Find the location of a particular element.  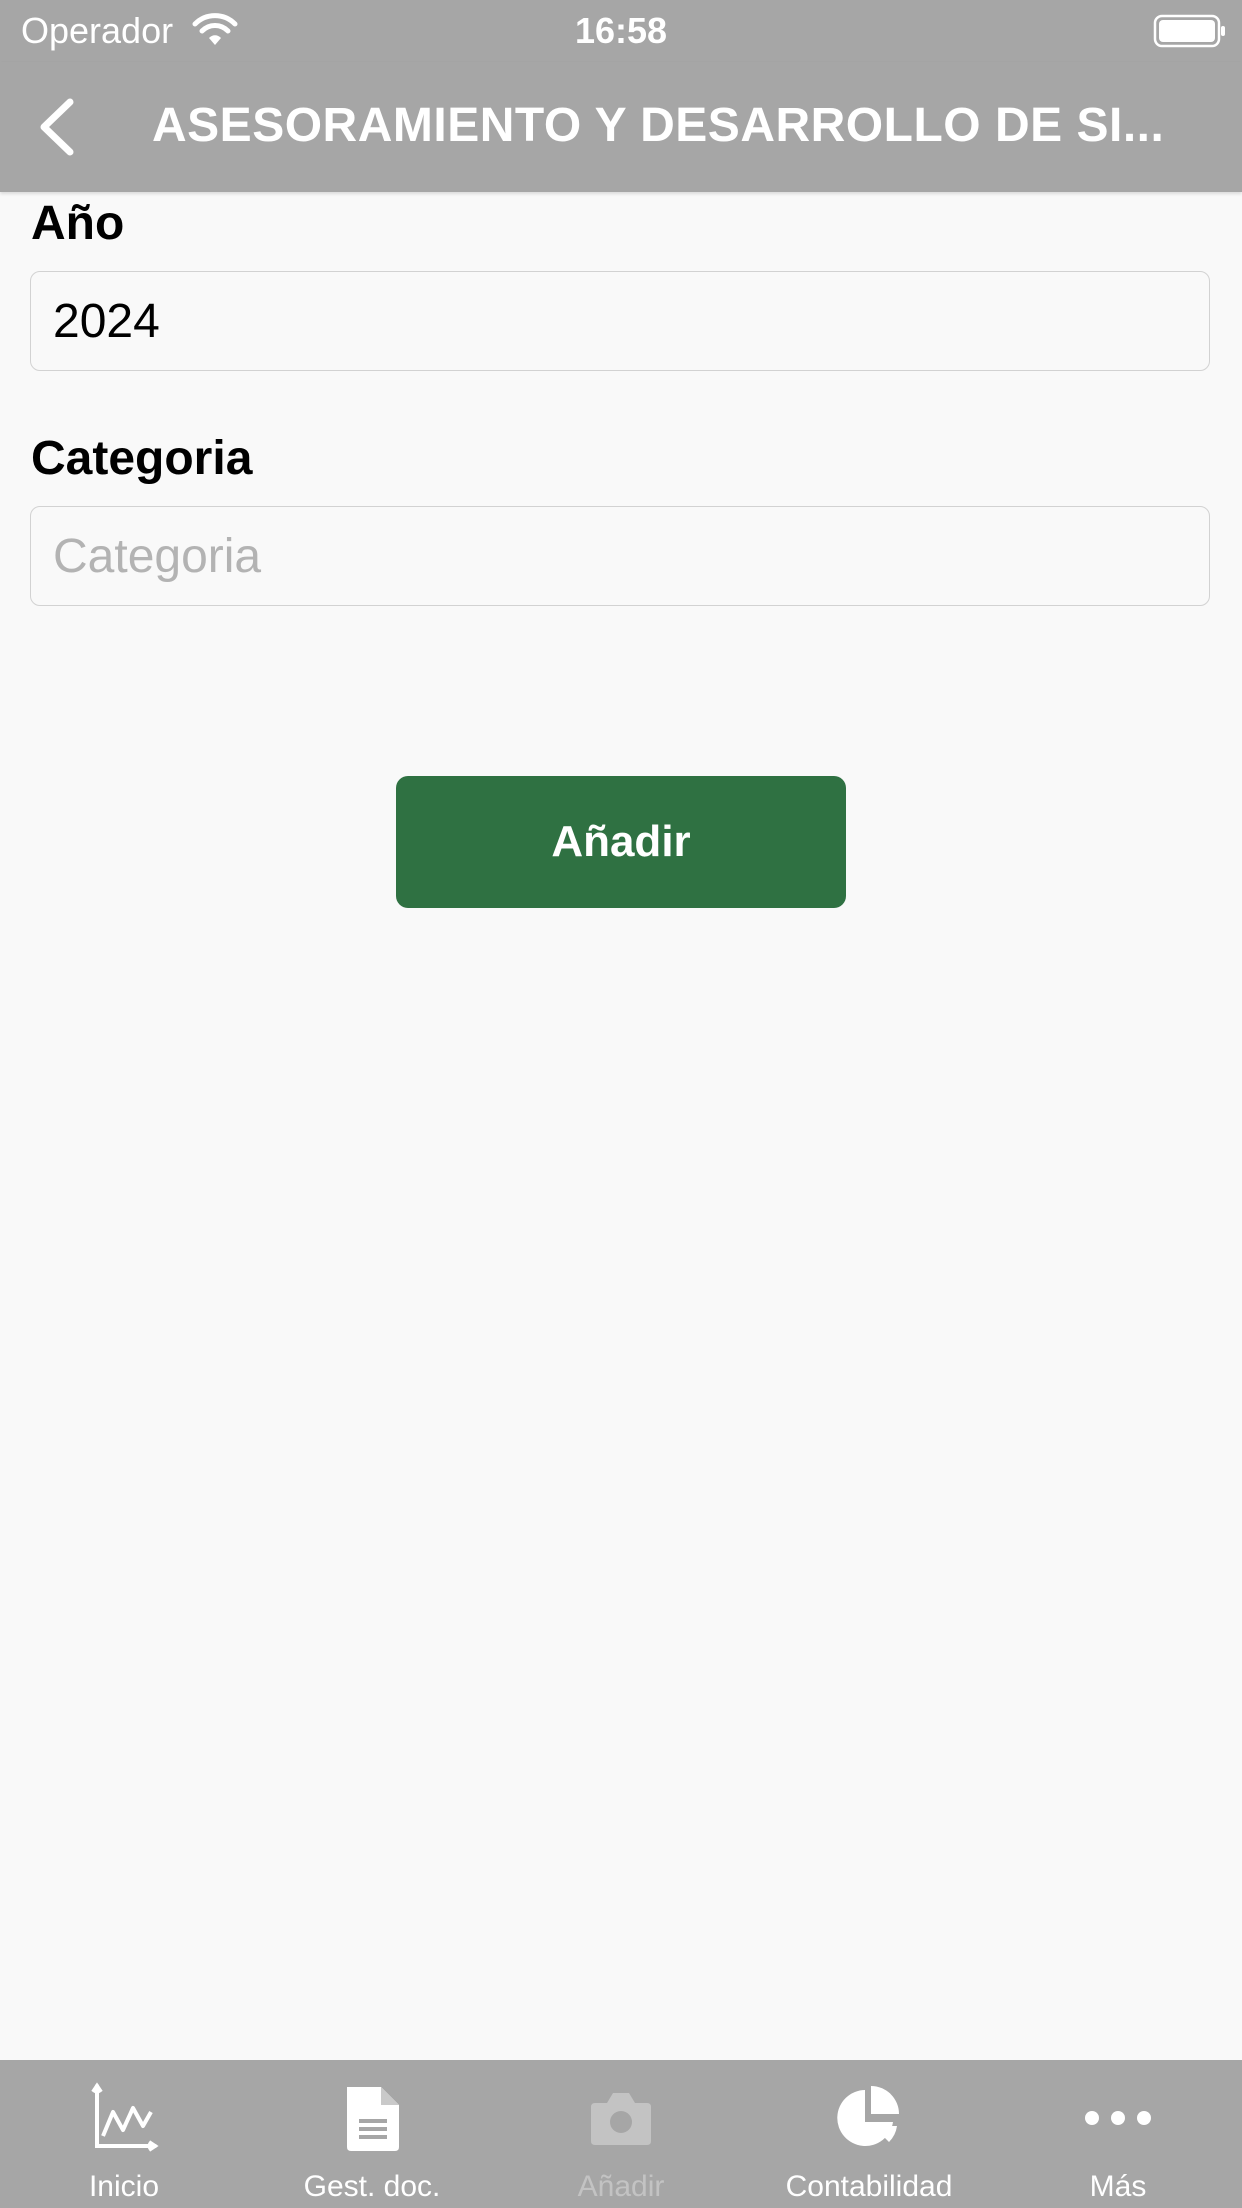

status-time: 16:58 is located at coordinates (621, 30).